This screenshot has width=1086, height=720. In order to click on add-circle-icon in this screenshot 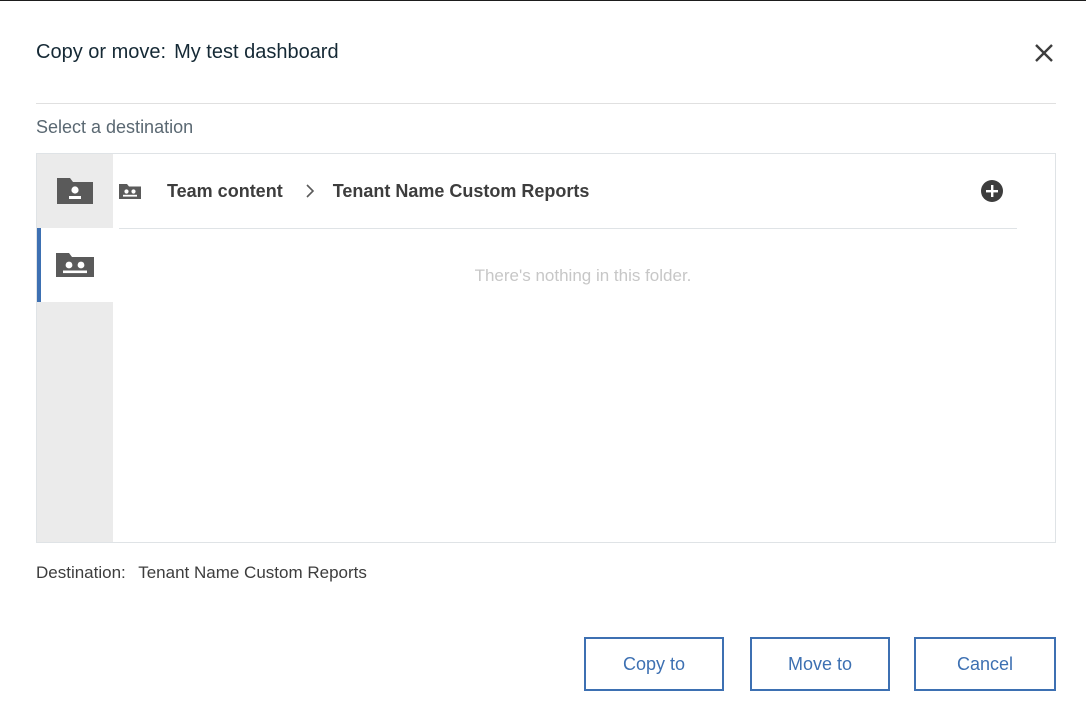, I will do `click(992, 191)`.